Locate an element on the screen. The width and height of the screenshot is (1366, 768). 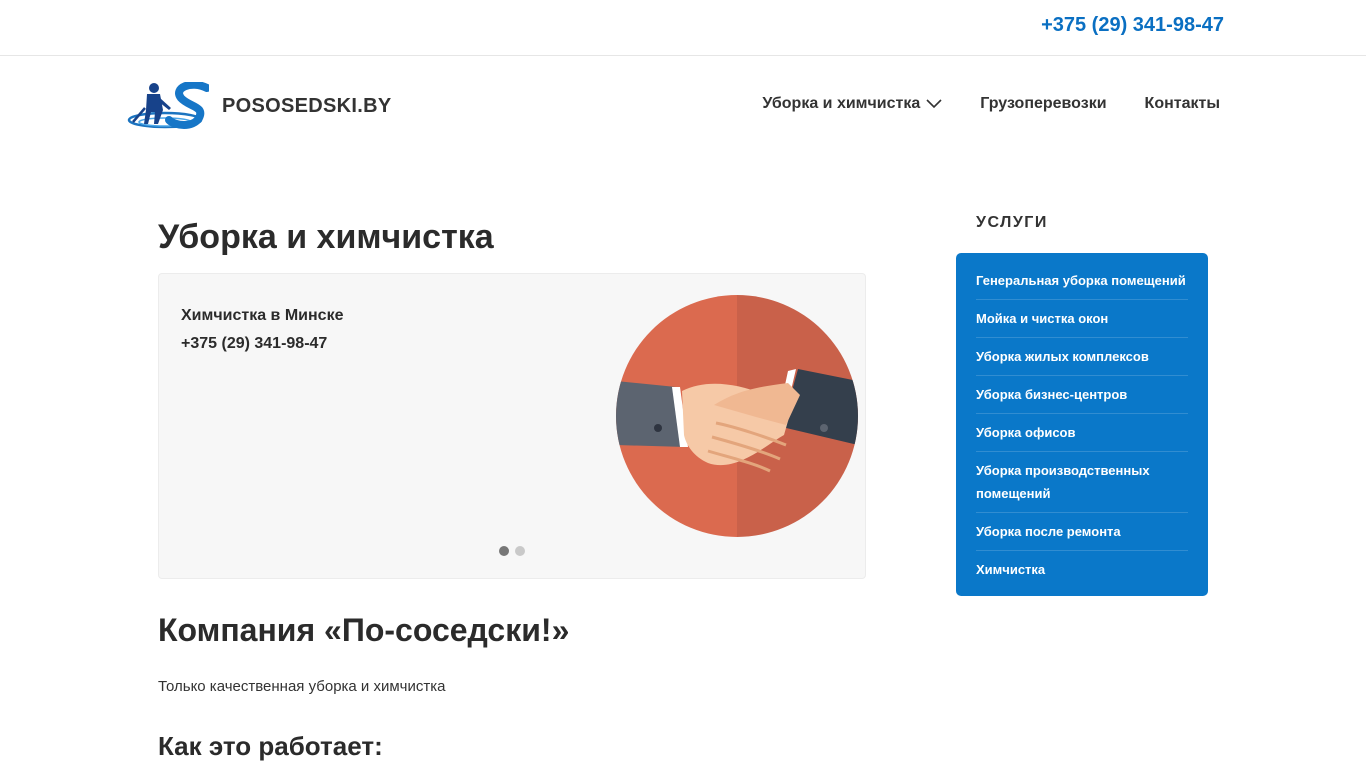
sidebar-heading: УСЛУГИ is located at coordinates (1012, 222).